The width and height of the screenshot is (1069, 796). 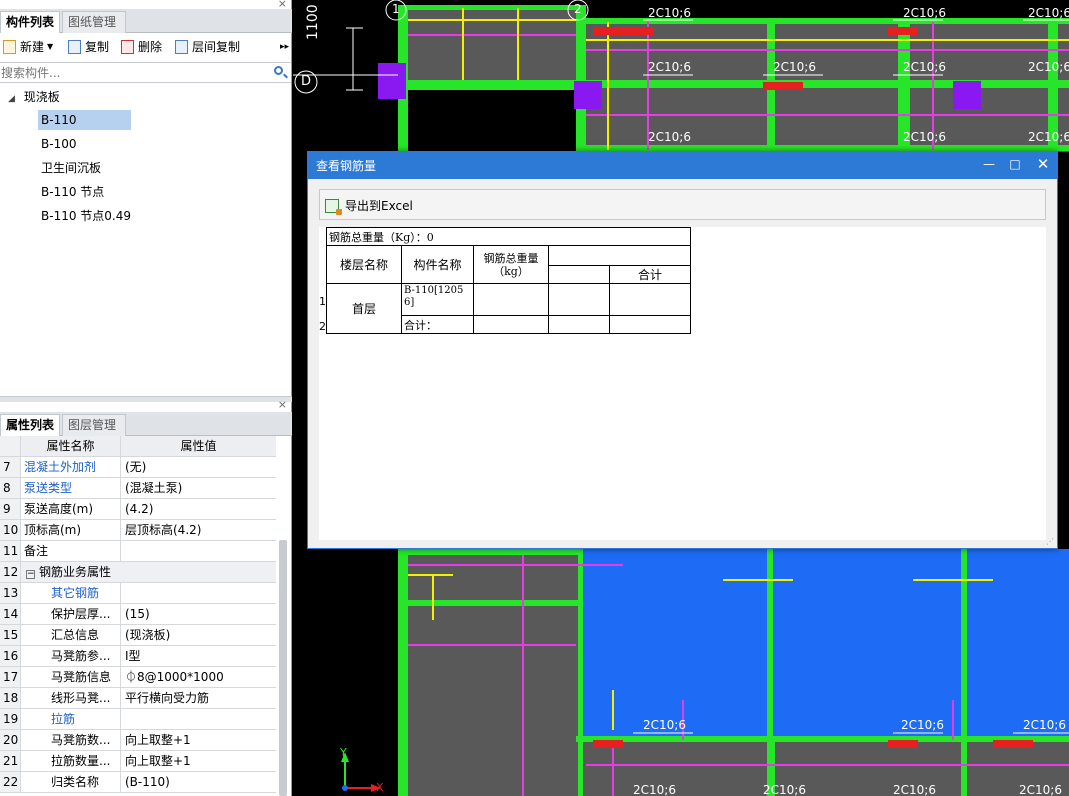 What do you see at coordinates (127, 47) in the screenshot?
I see `delete-icon` at bounding box center [127, 47].